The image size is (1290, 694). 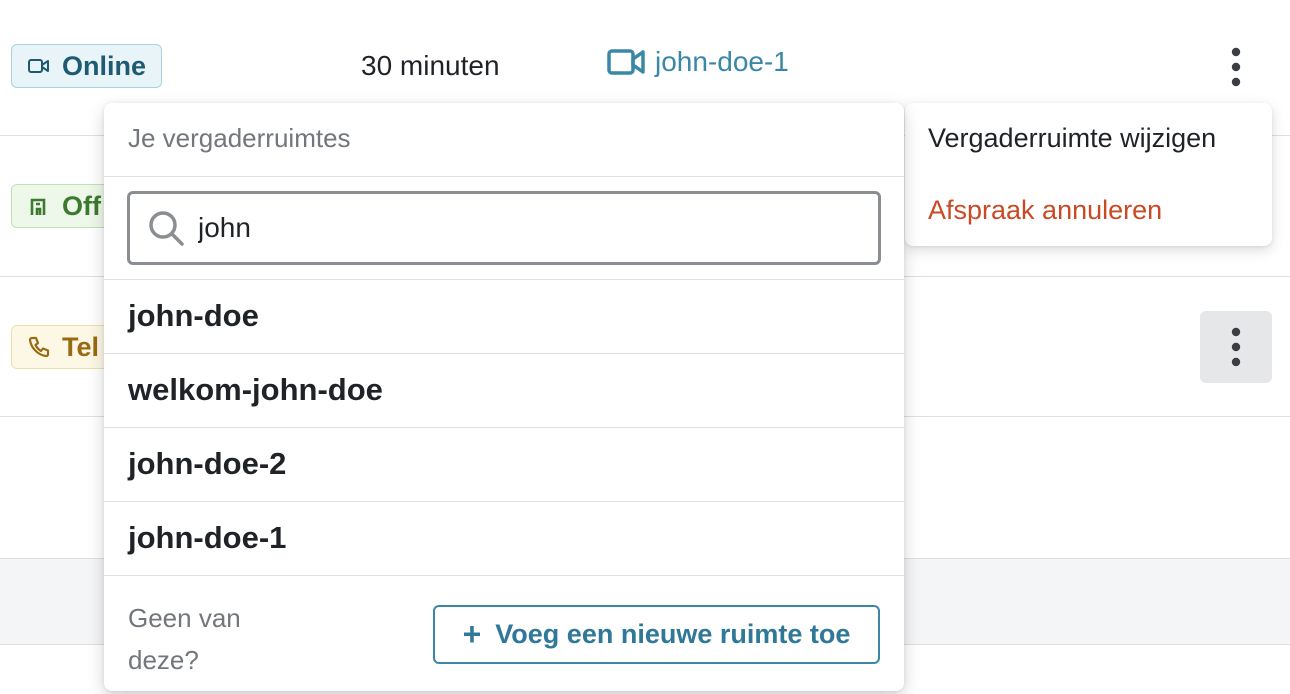 I want to click on building-icon, so click(x=39, y=206).